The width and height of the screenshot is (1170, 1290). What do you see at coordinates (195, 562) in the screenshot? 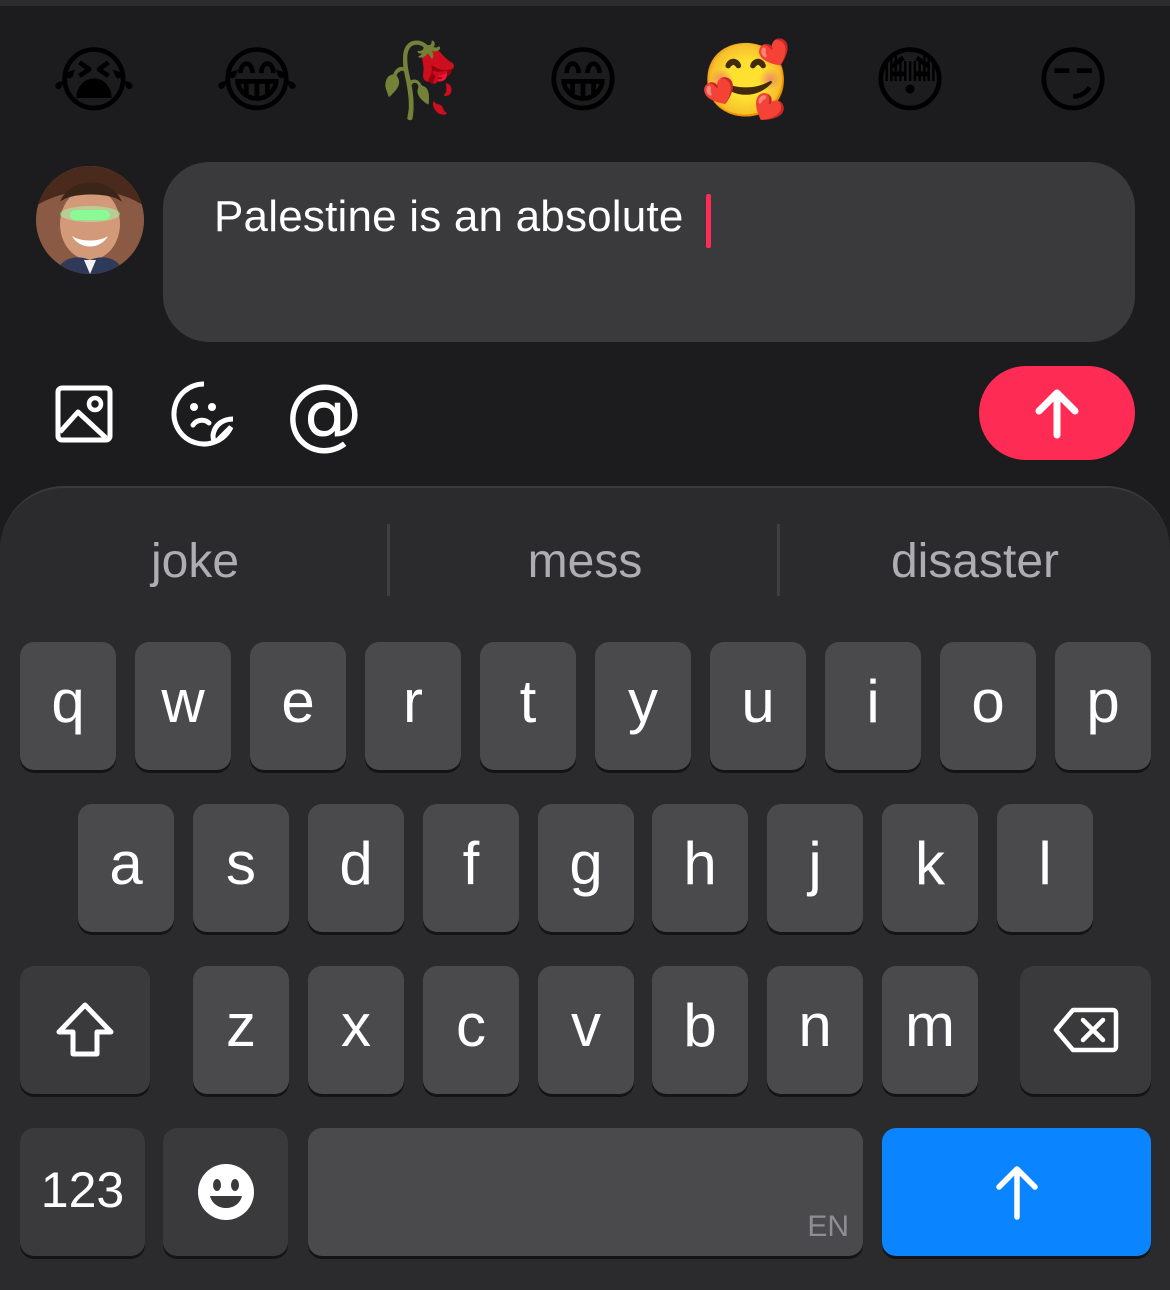
I see `suggestion-1: joke` at bounding box center [195, 562].